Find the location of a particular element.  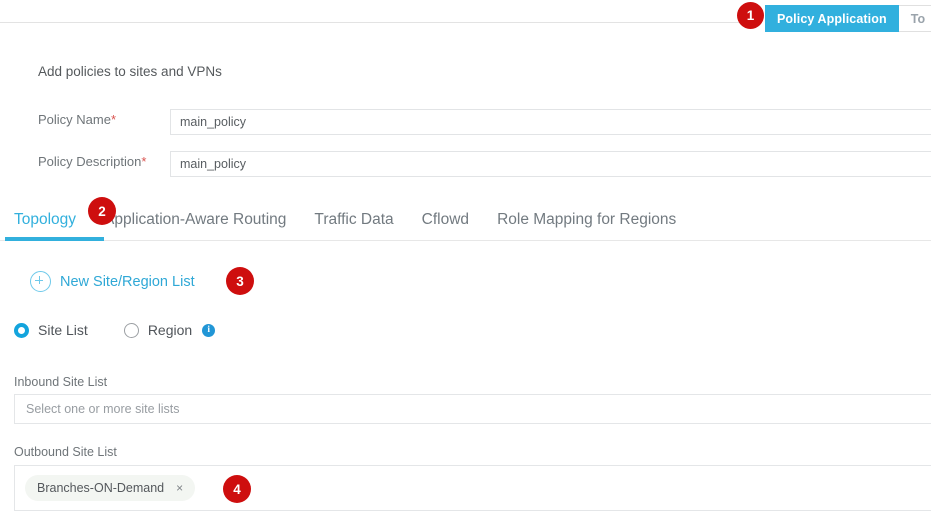

policy-description-input is located at coordinates (550, 164).